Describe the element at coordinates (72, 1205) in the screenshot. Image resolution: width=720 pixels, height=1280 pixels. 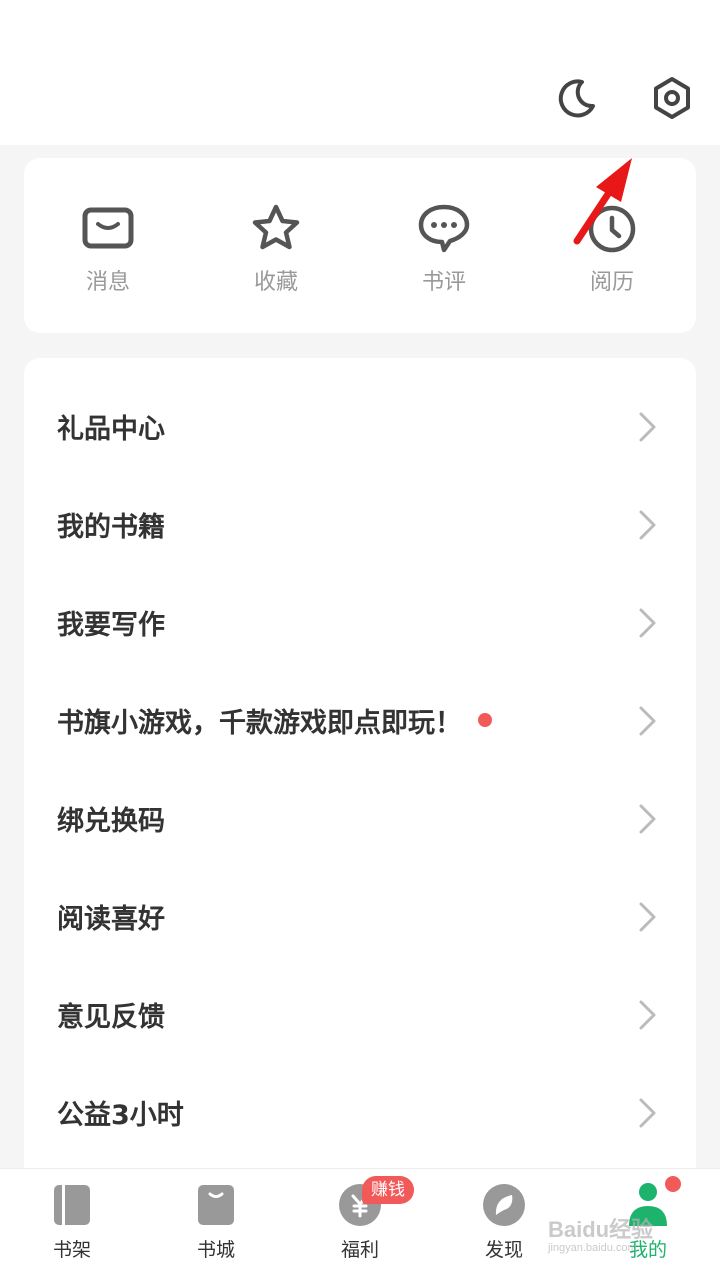
I see `bookshelf-icon` at that location.